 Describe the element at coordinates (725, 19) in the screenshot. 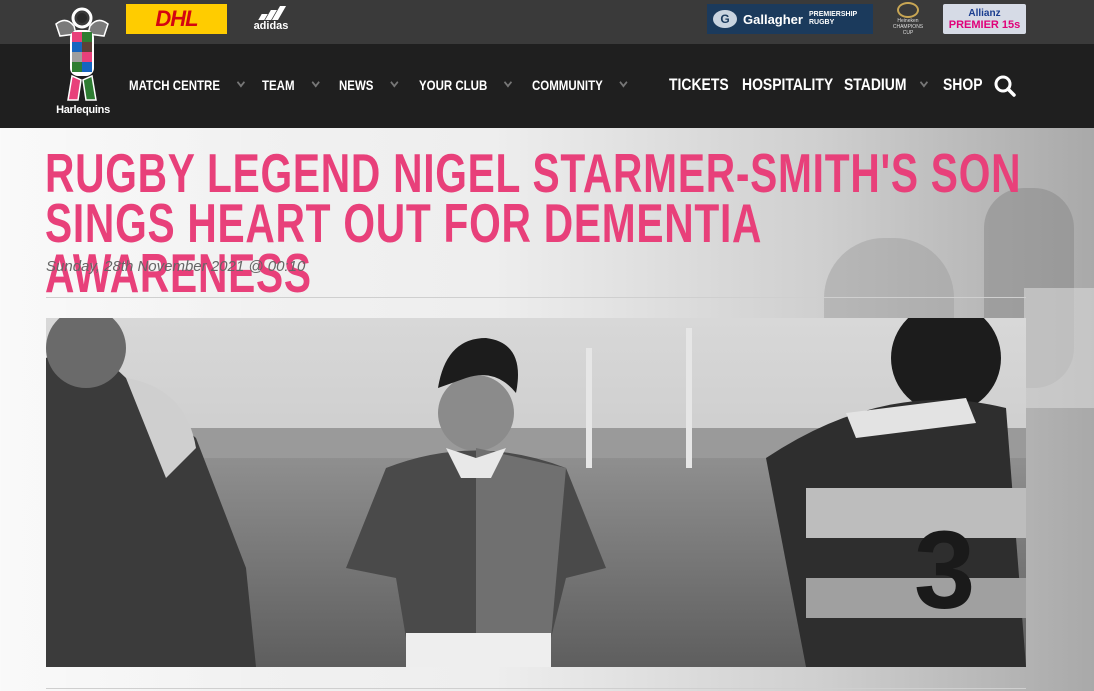

I see `gallagher-g-icon: G` at that location.